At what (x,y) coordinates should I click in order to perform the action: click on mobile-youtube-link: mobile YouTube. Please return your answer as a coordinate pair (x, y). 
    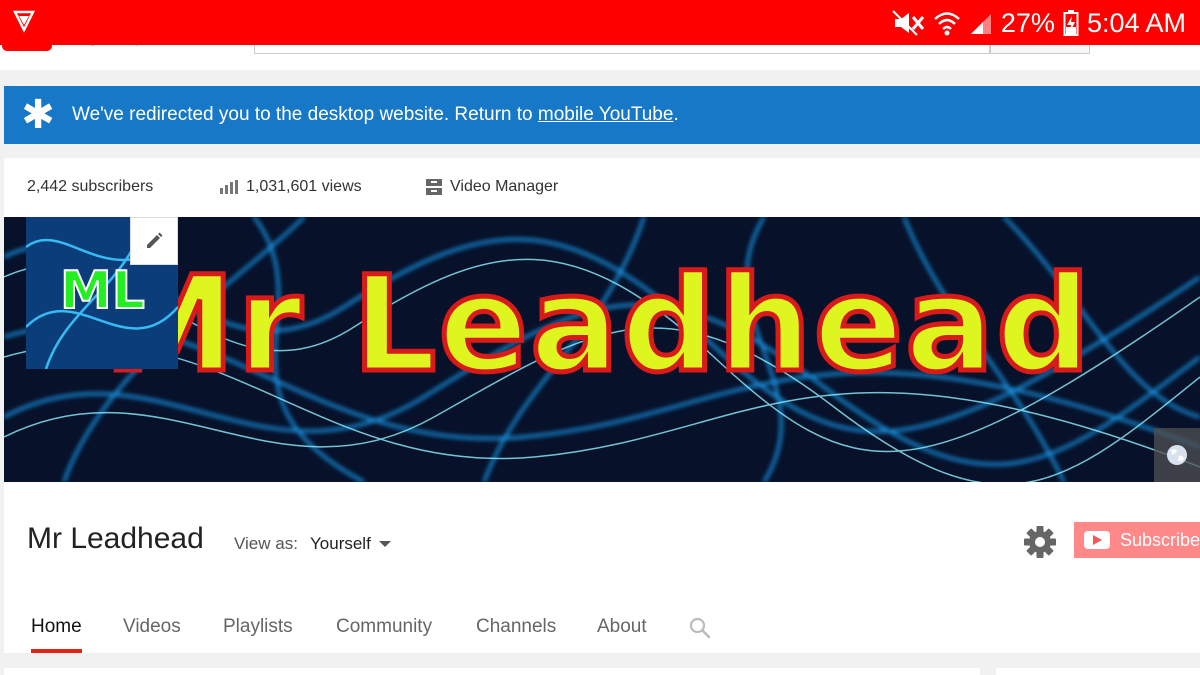
    Looking at the image, I should click on (606, 114).